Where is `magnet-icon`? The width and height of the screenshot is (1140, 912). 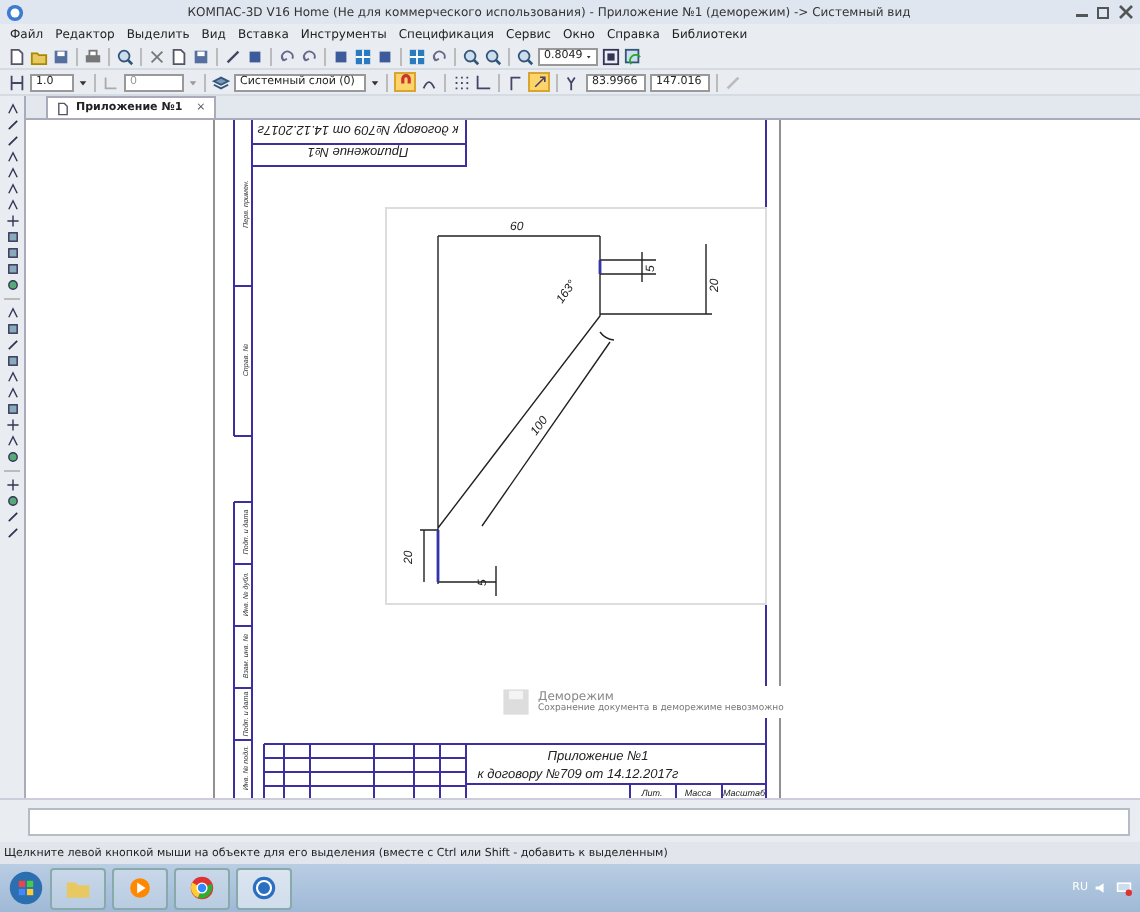 magnet-icon is located at coordinates (405, 82).